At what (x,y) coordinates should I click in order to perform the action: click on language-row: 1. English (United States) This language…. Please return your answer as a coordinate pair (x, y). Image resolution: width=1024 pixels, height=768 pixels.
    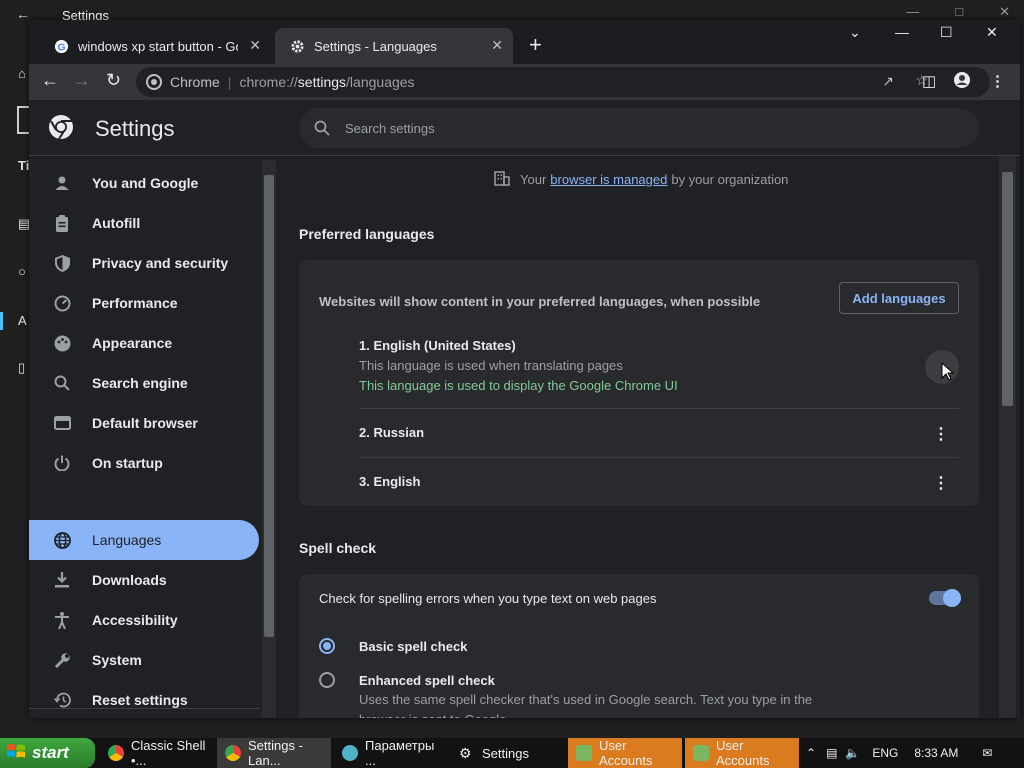
    Looking at the image, I should click on (659, 365).